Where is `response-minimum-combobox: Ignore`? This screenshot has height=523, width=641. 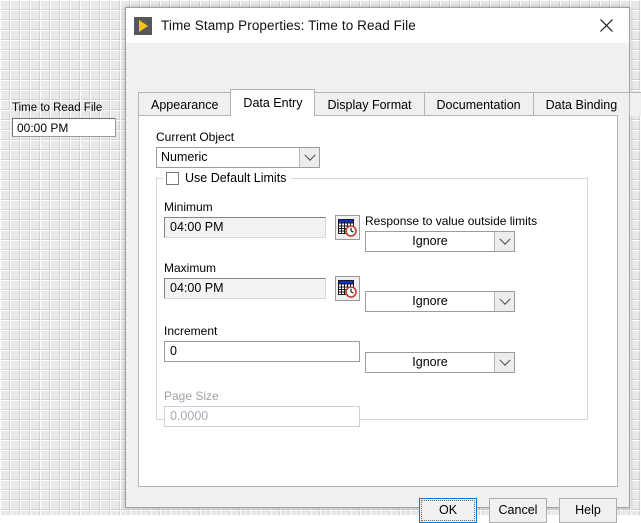 response-minimum-combobox: Ignore is located at coordinates (440, 241).